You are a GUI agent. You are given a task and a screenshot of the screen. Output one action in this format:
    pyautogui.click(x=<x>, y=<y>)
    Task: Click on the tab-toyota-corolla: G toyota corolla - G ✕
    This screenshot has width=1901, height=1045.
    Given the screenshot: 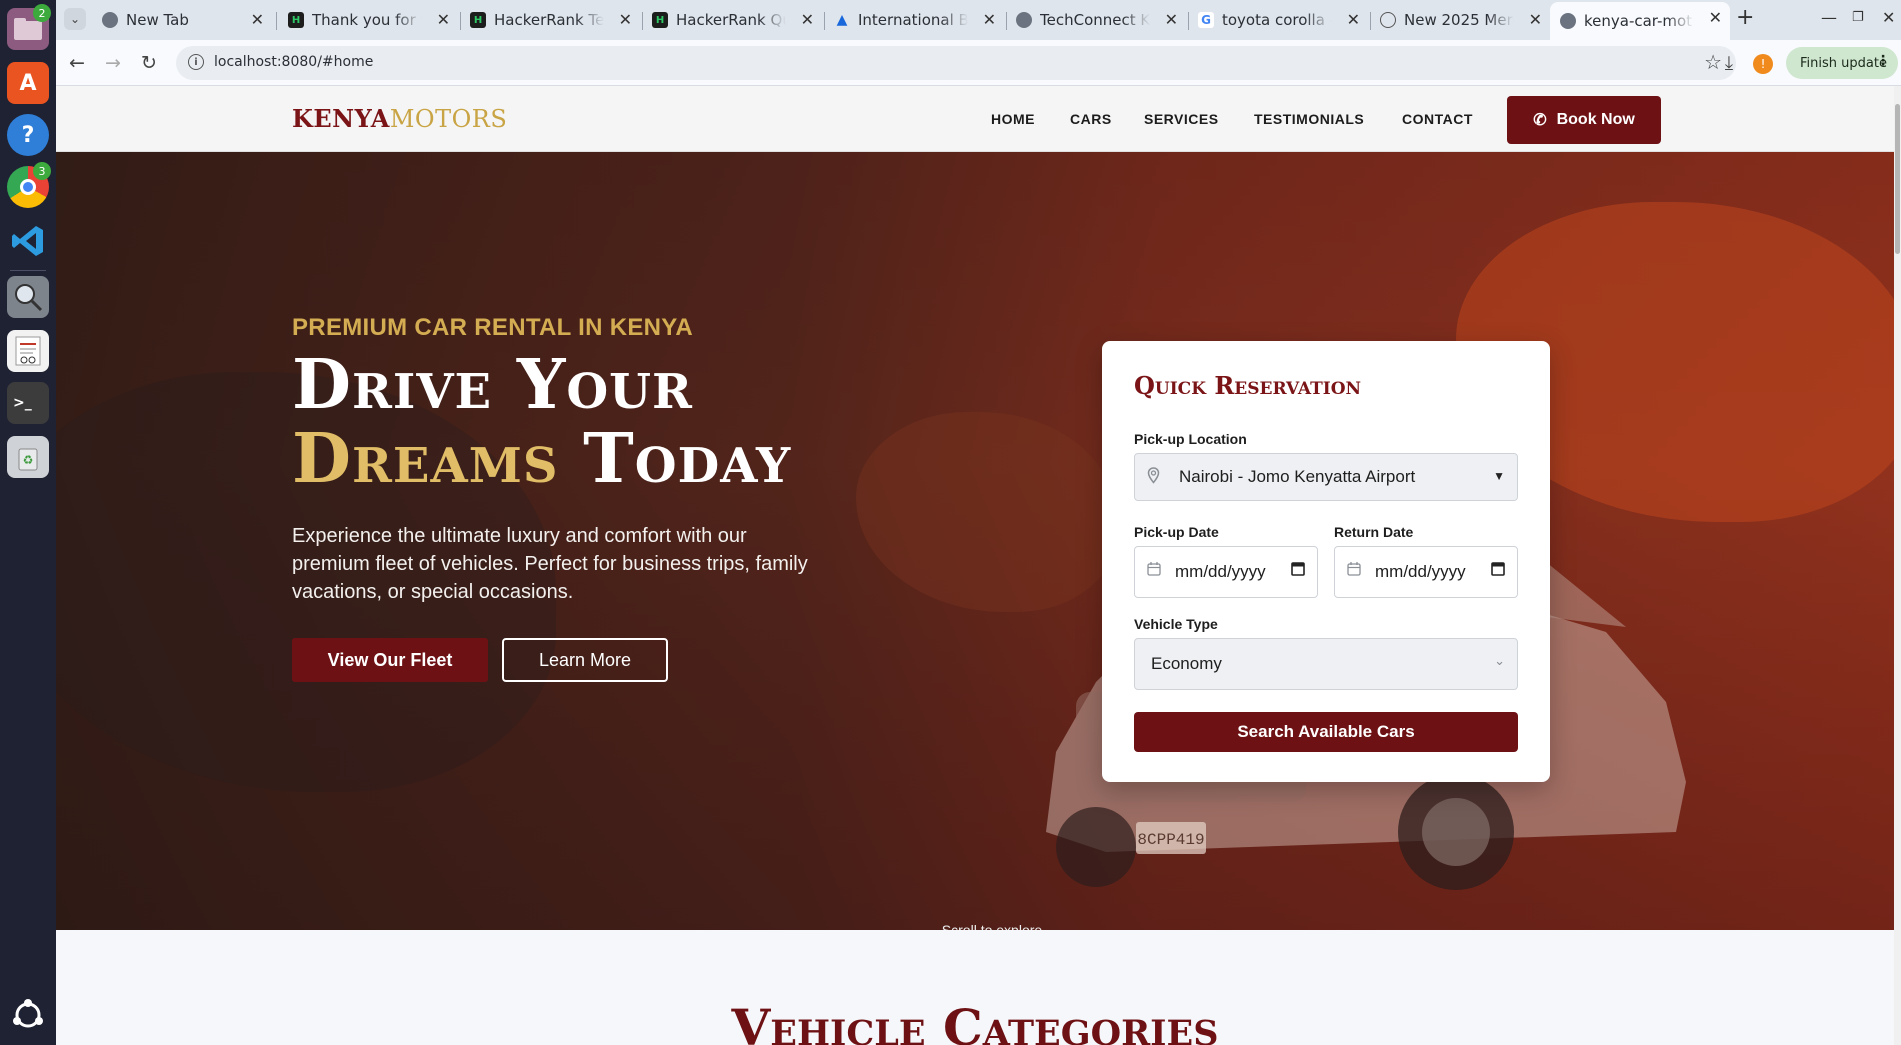 What is the action you would take?
    pyautogui.click(x=1278, y=20)
    